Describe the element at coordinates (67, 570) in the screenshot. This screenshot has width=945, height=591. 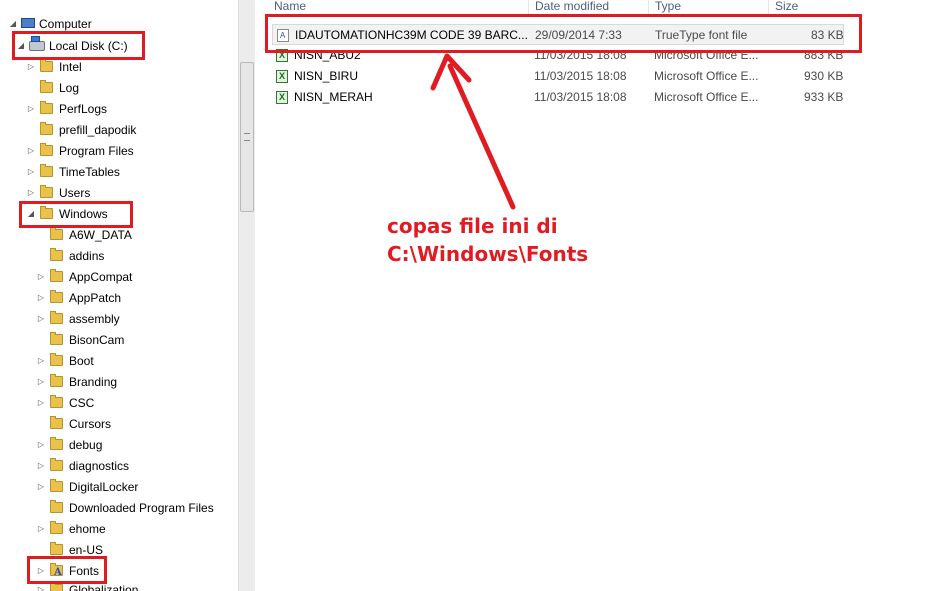
I see `highlight-box-fonts` at that location.